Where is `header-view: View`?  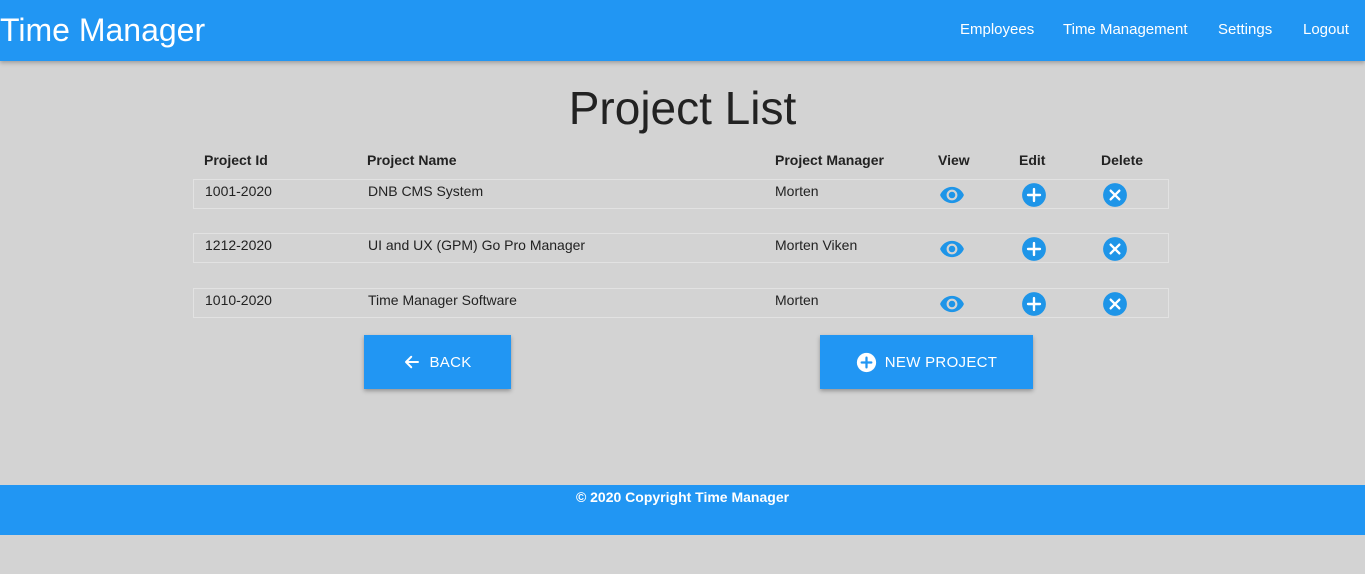
header-view: View is located at coordinates (954, 160).